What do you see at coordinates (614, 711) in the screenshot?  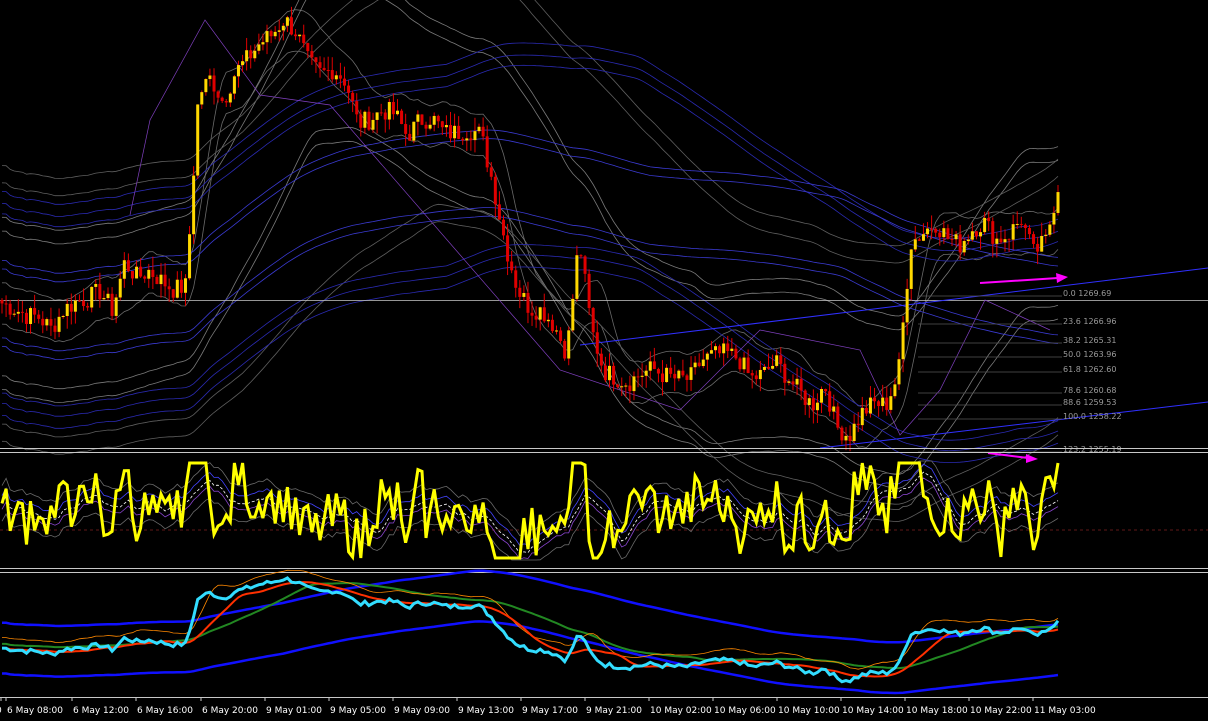 I see `time-axis-label: 9 May 21:00` at bounding box center [614, 711].